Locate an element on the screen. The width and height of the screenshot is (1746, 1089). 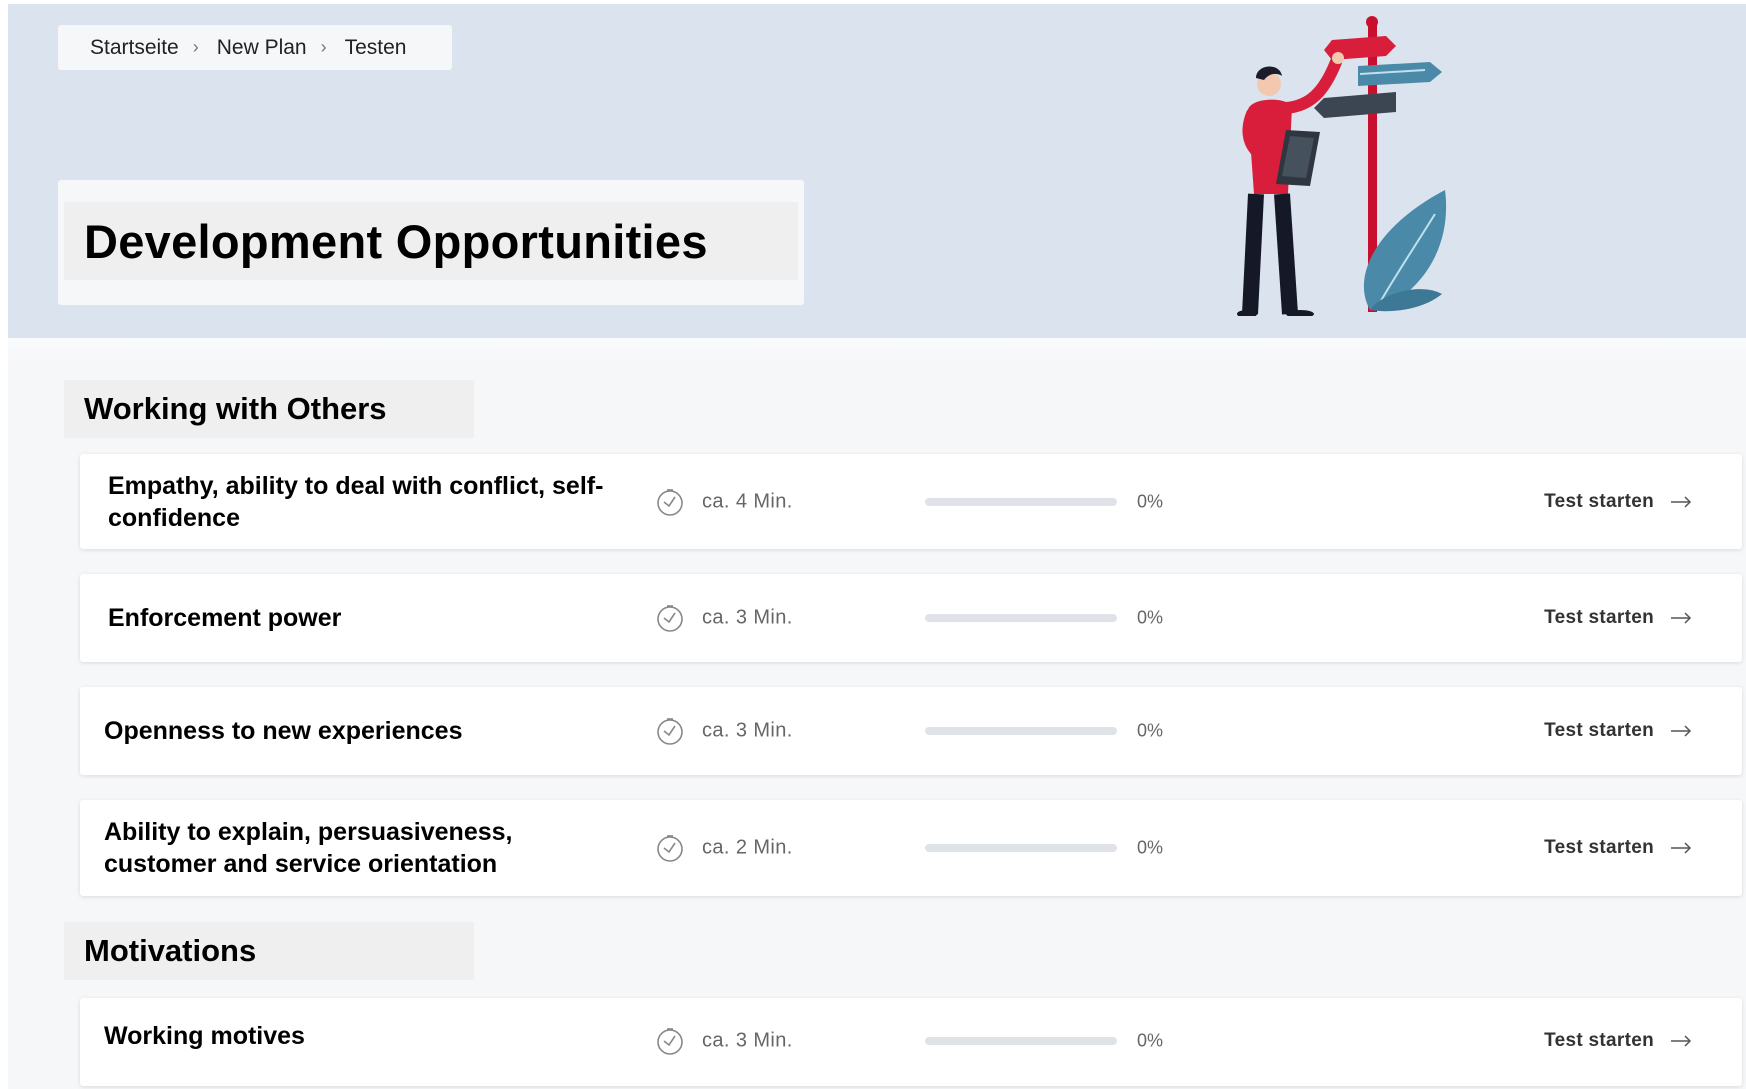
page-title: Development Opportunities is located at coordinates (396, 241).